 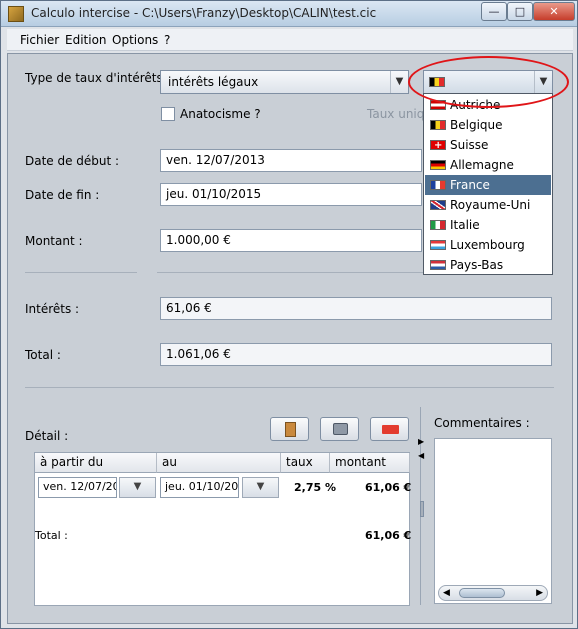 I want to click on netherlands-flag-icon, so click(x=438, y=265).